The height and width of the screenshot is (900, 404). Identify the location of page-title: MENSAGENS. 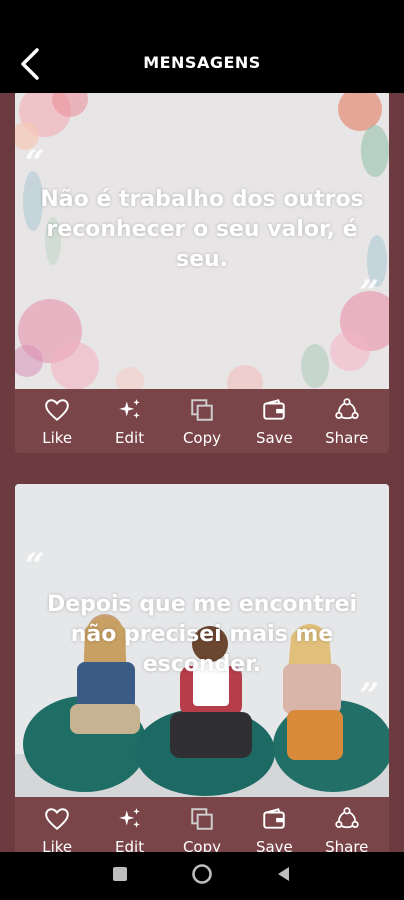
(202, 62).